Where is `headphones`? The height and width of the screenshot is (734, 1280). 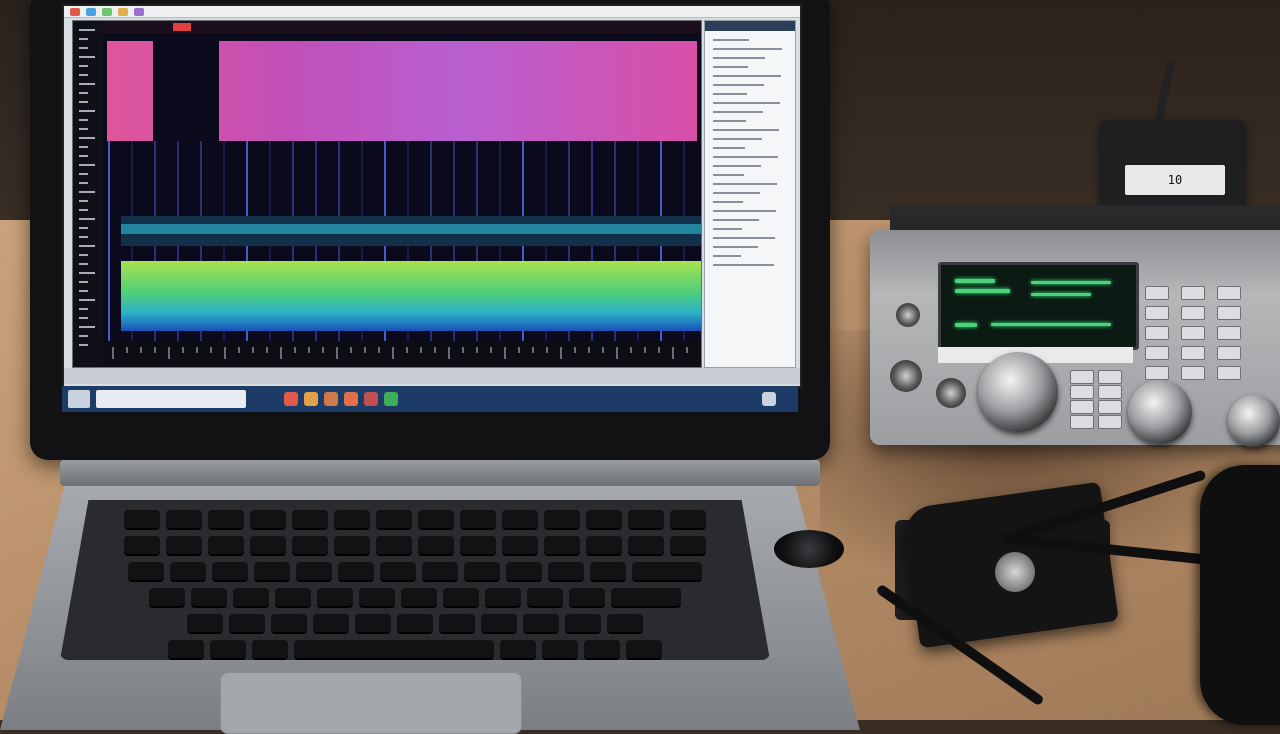
headphones is located at coordinates (1240, 595).